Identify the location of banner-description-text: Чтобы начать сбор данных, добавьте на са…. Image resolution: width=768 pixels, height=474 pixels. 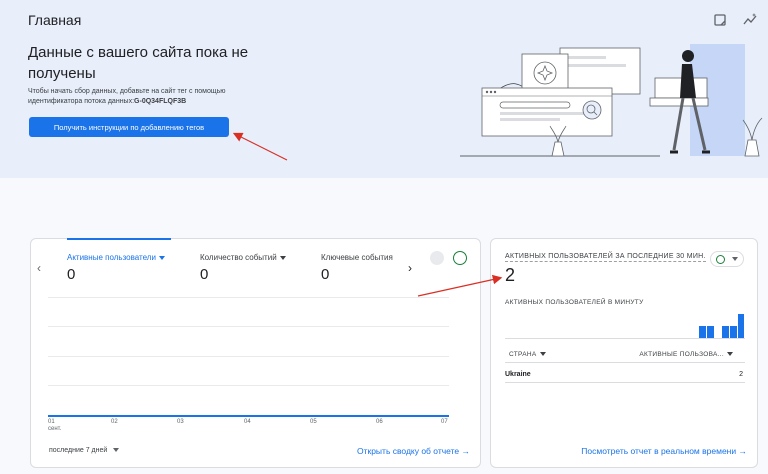
(127, 96).